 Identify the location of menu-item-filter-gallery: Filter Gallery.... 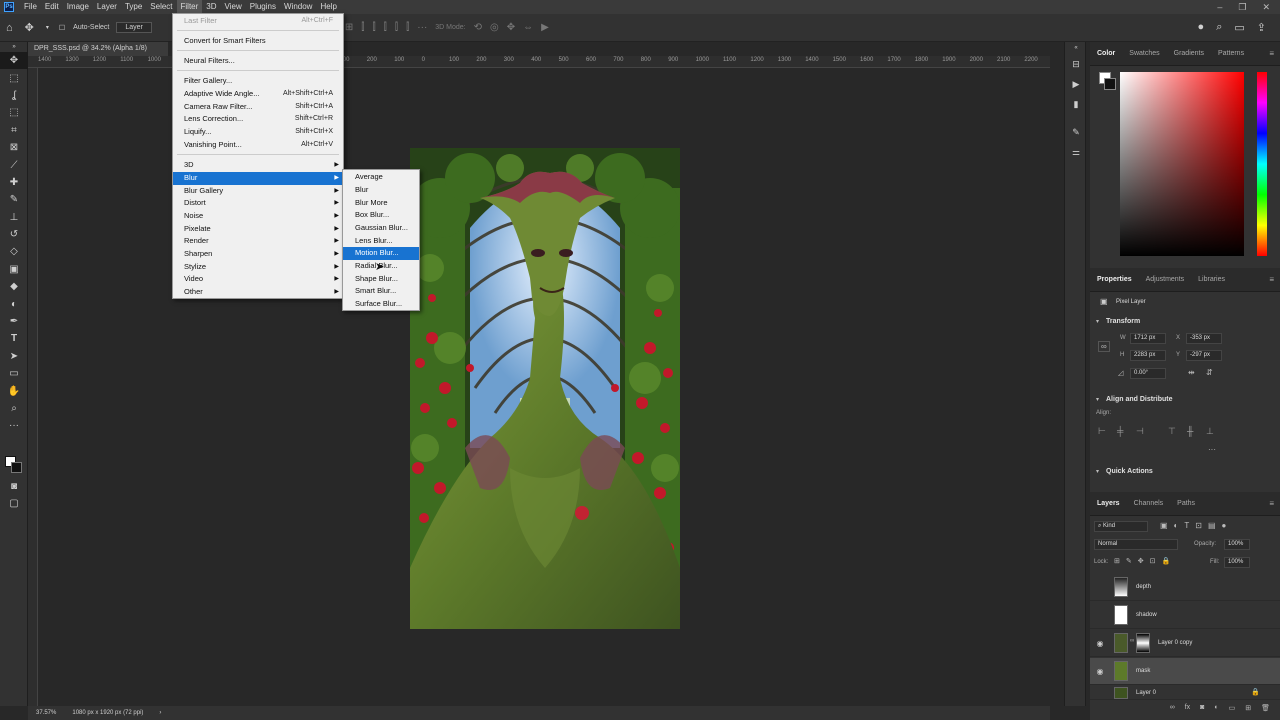
(258, 81).